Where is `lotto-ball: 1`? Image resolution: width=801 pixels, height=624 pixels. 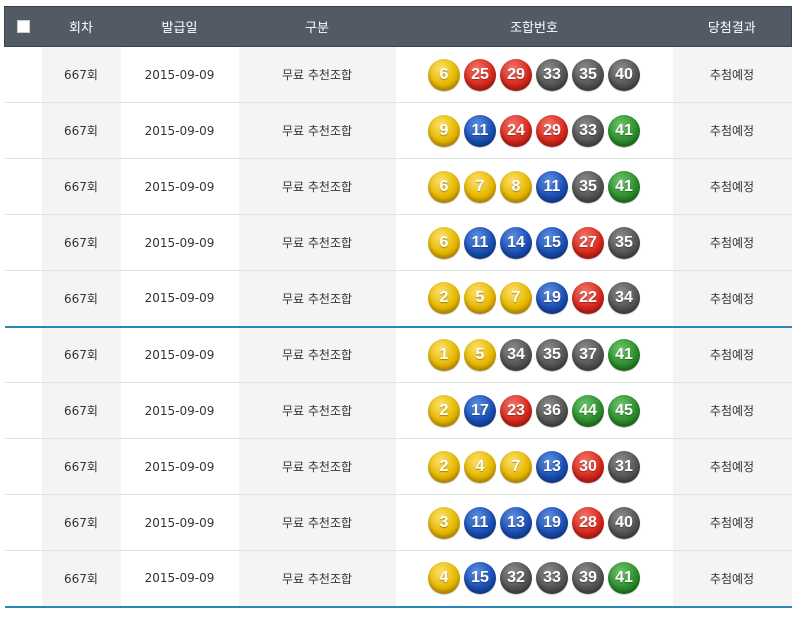
lotto-ball: 1 is located at coordinates (444, 354).